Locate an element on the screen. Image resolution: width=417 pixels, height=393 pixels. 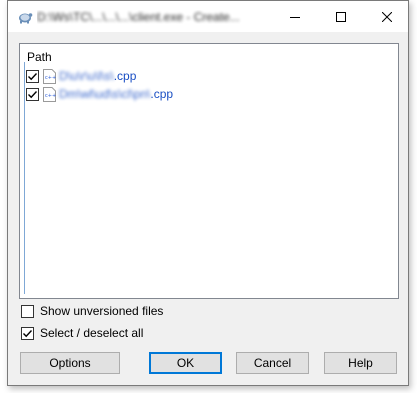
select-all-checkbox is located at coordinates (27, 333).